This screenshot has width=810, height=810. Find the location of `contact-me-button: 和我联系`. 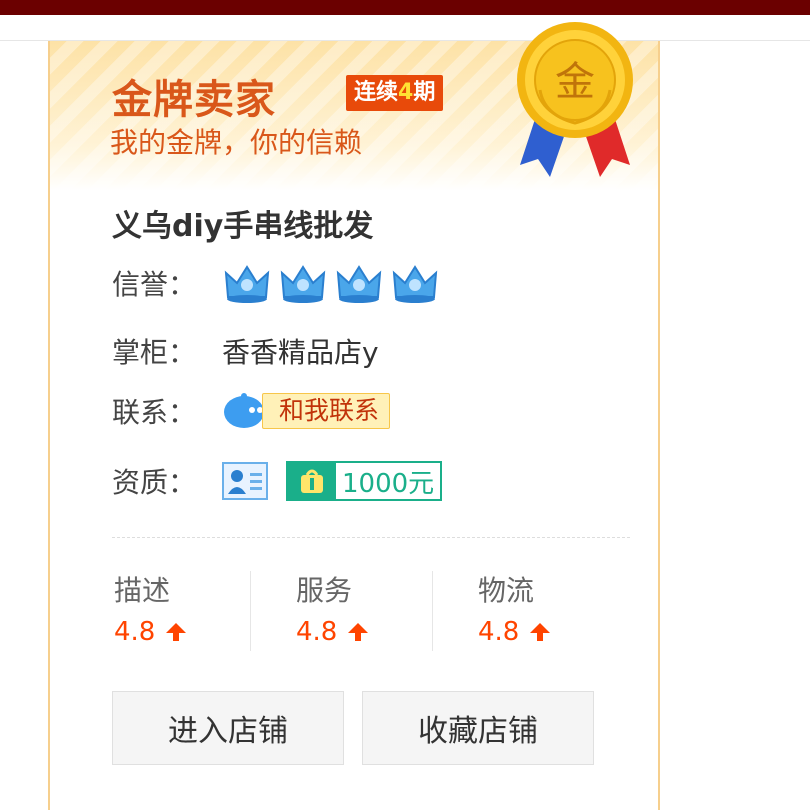

contact-me-button: 和我联系 is located at coordinates (306, 411).